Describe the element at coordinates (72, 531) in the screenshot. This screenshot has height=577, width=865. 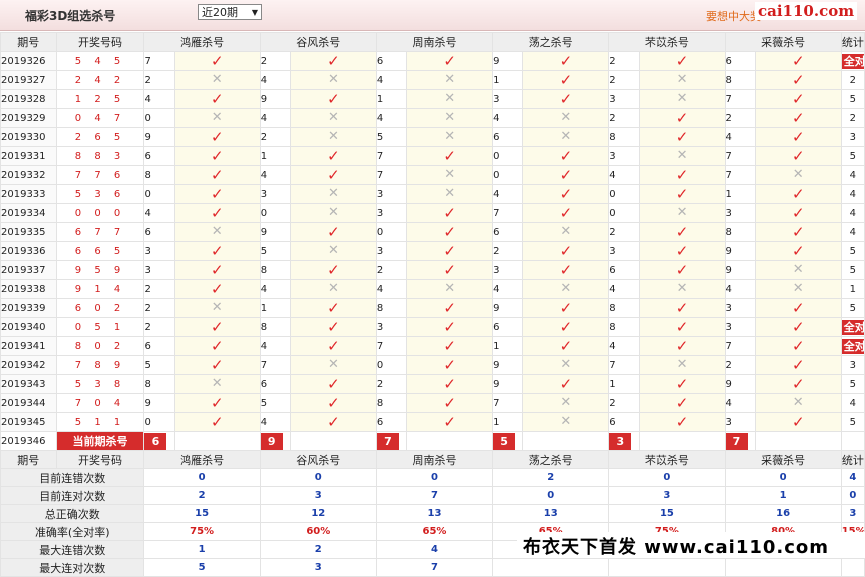
I see `summary-label: 准确率(全对率)` at that location.